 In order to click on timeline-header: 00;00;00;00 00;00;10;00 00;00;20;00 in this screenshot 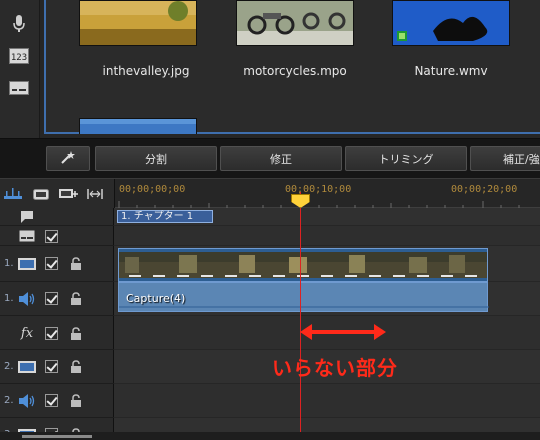, I will do `click(270, 193)`.